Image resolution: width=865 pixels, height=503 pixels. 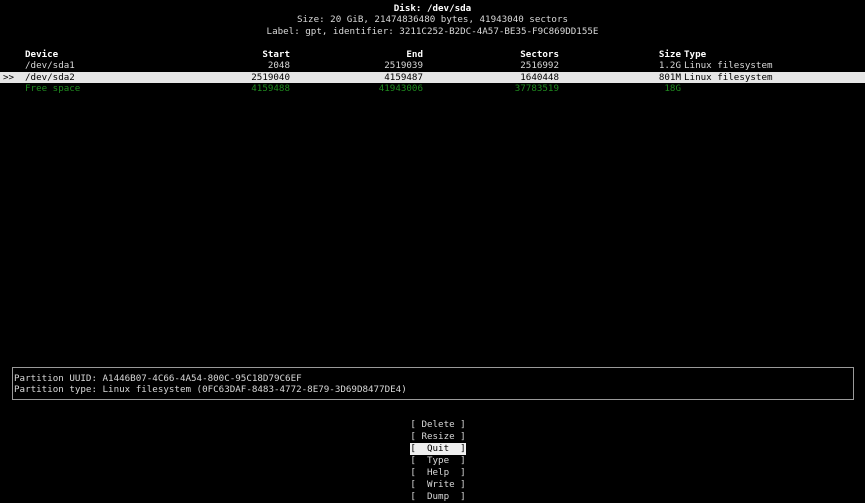 What do you see at coordinates (437, 473) in the screenshot?
I see `help-button: [ Help ]` at bounding box center [437, 473].